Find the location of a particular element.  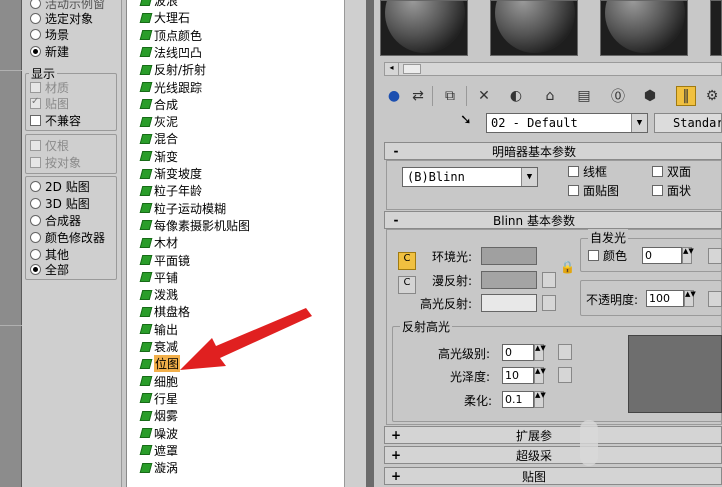

spec-level-spinner: 0 is located at coordinates (518, 352).